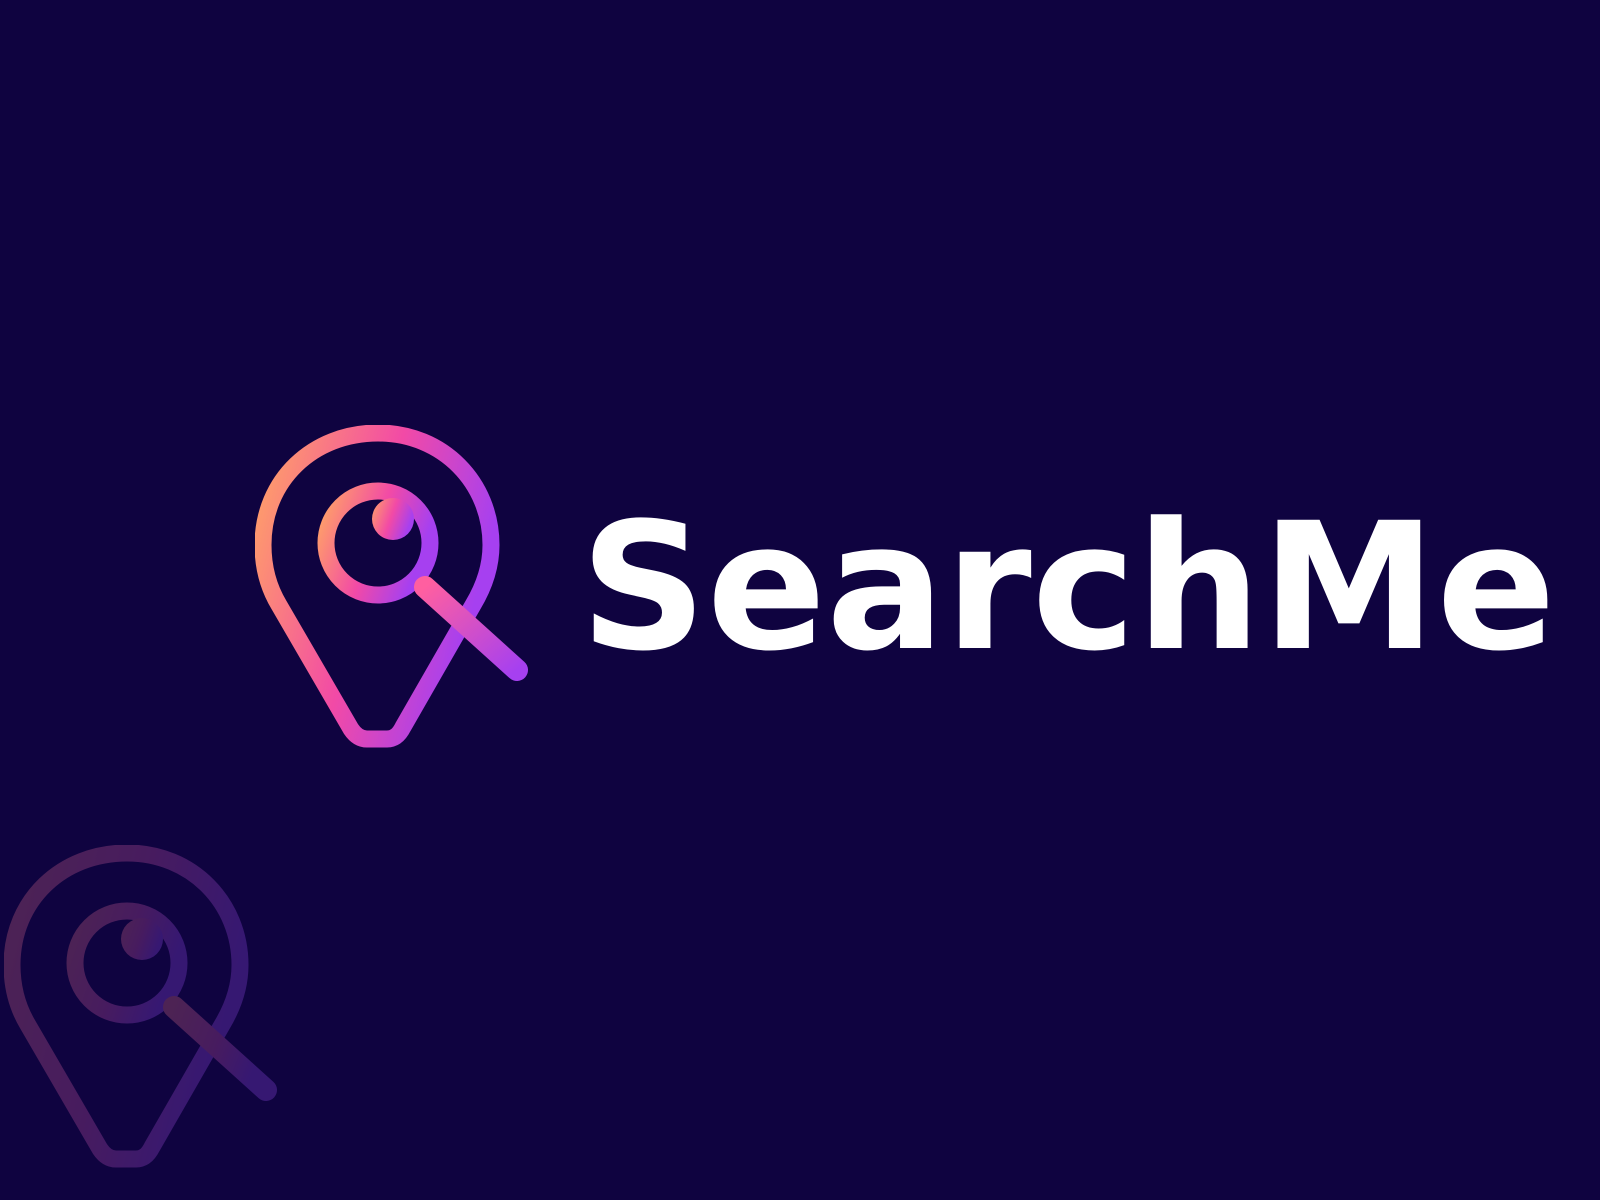 The image size is (1600, 1200). I want to click on watermark-logo, so click(154, 1015).